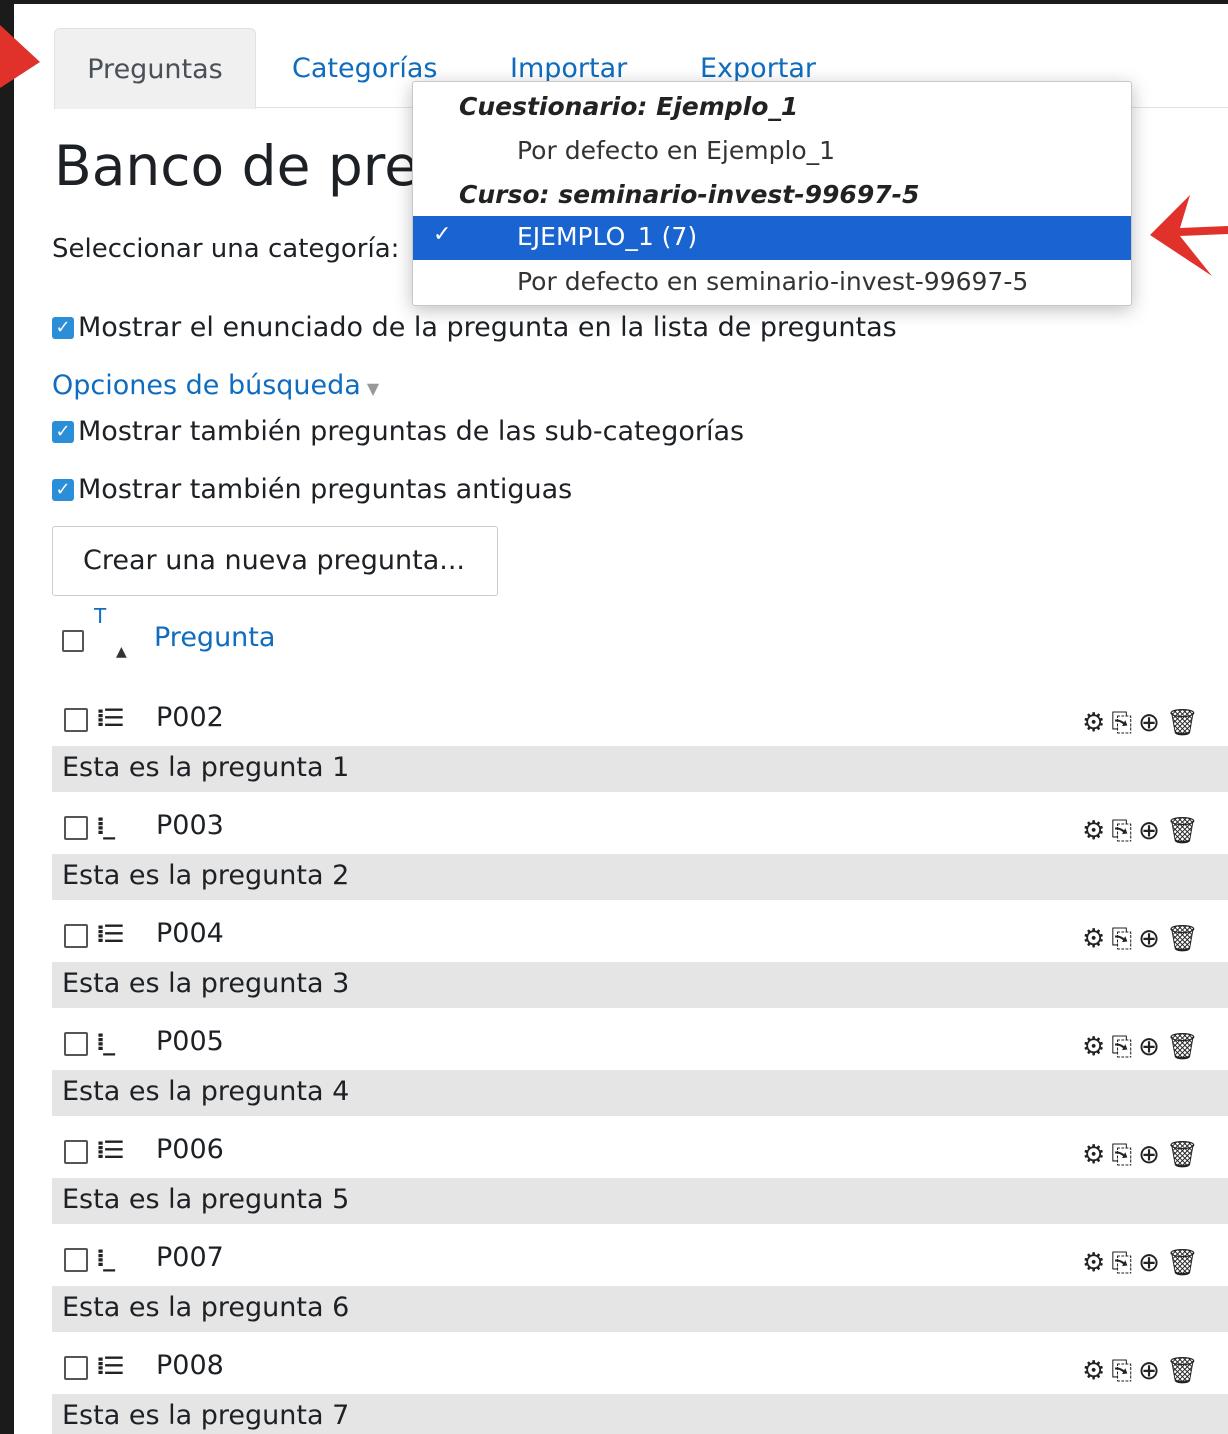  Describe the element at coordinates (607, 236) in the screenshot. I see `selected-option-label: EJEMPLO_1 (7)` at that location.